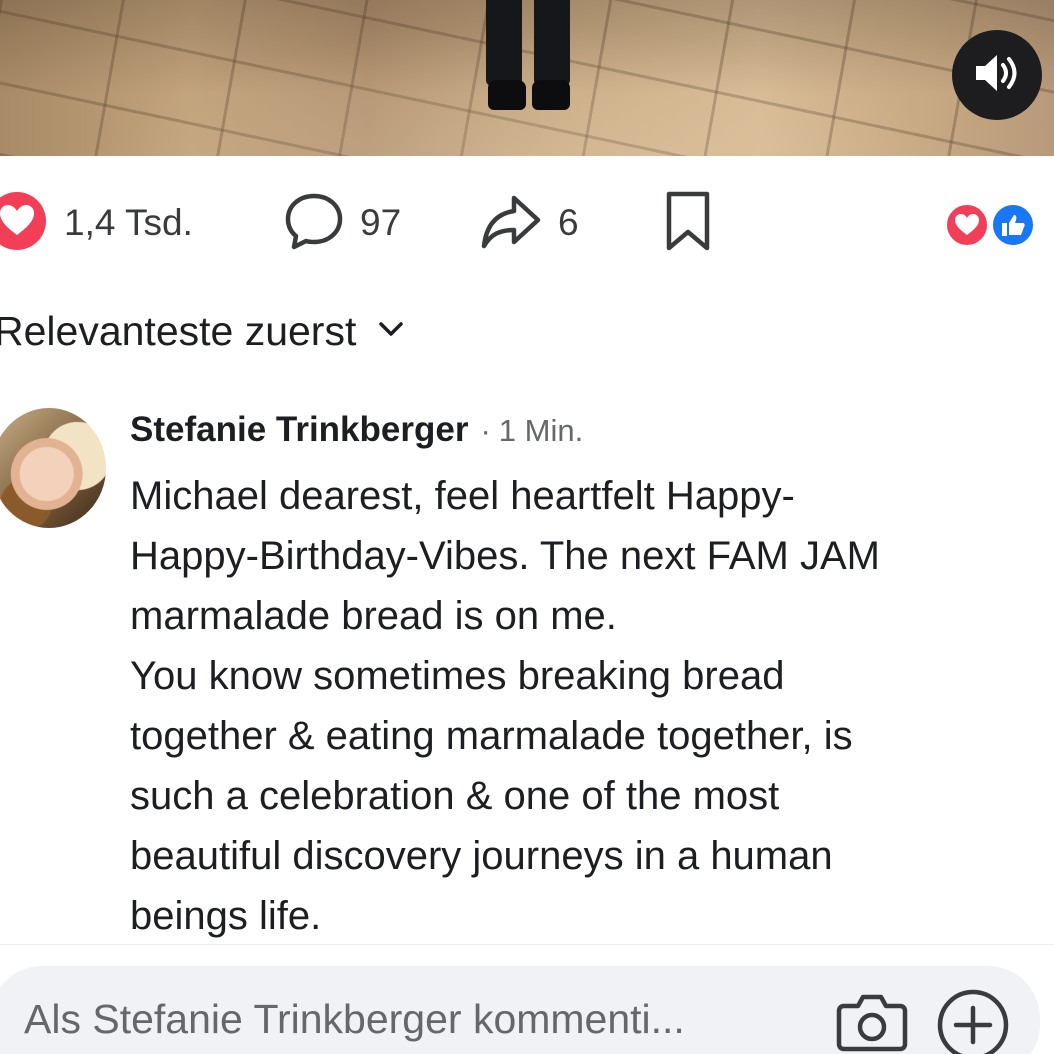 This screenshot has height=1054, width=1054. What do you see at coordinates (455, 796) in the screenshot?
I see `comment-line: such a celebration & one of the most` at bounding box center [455, 796].